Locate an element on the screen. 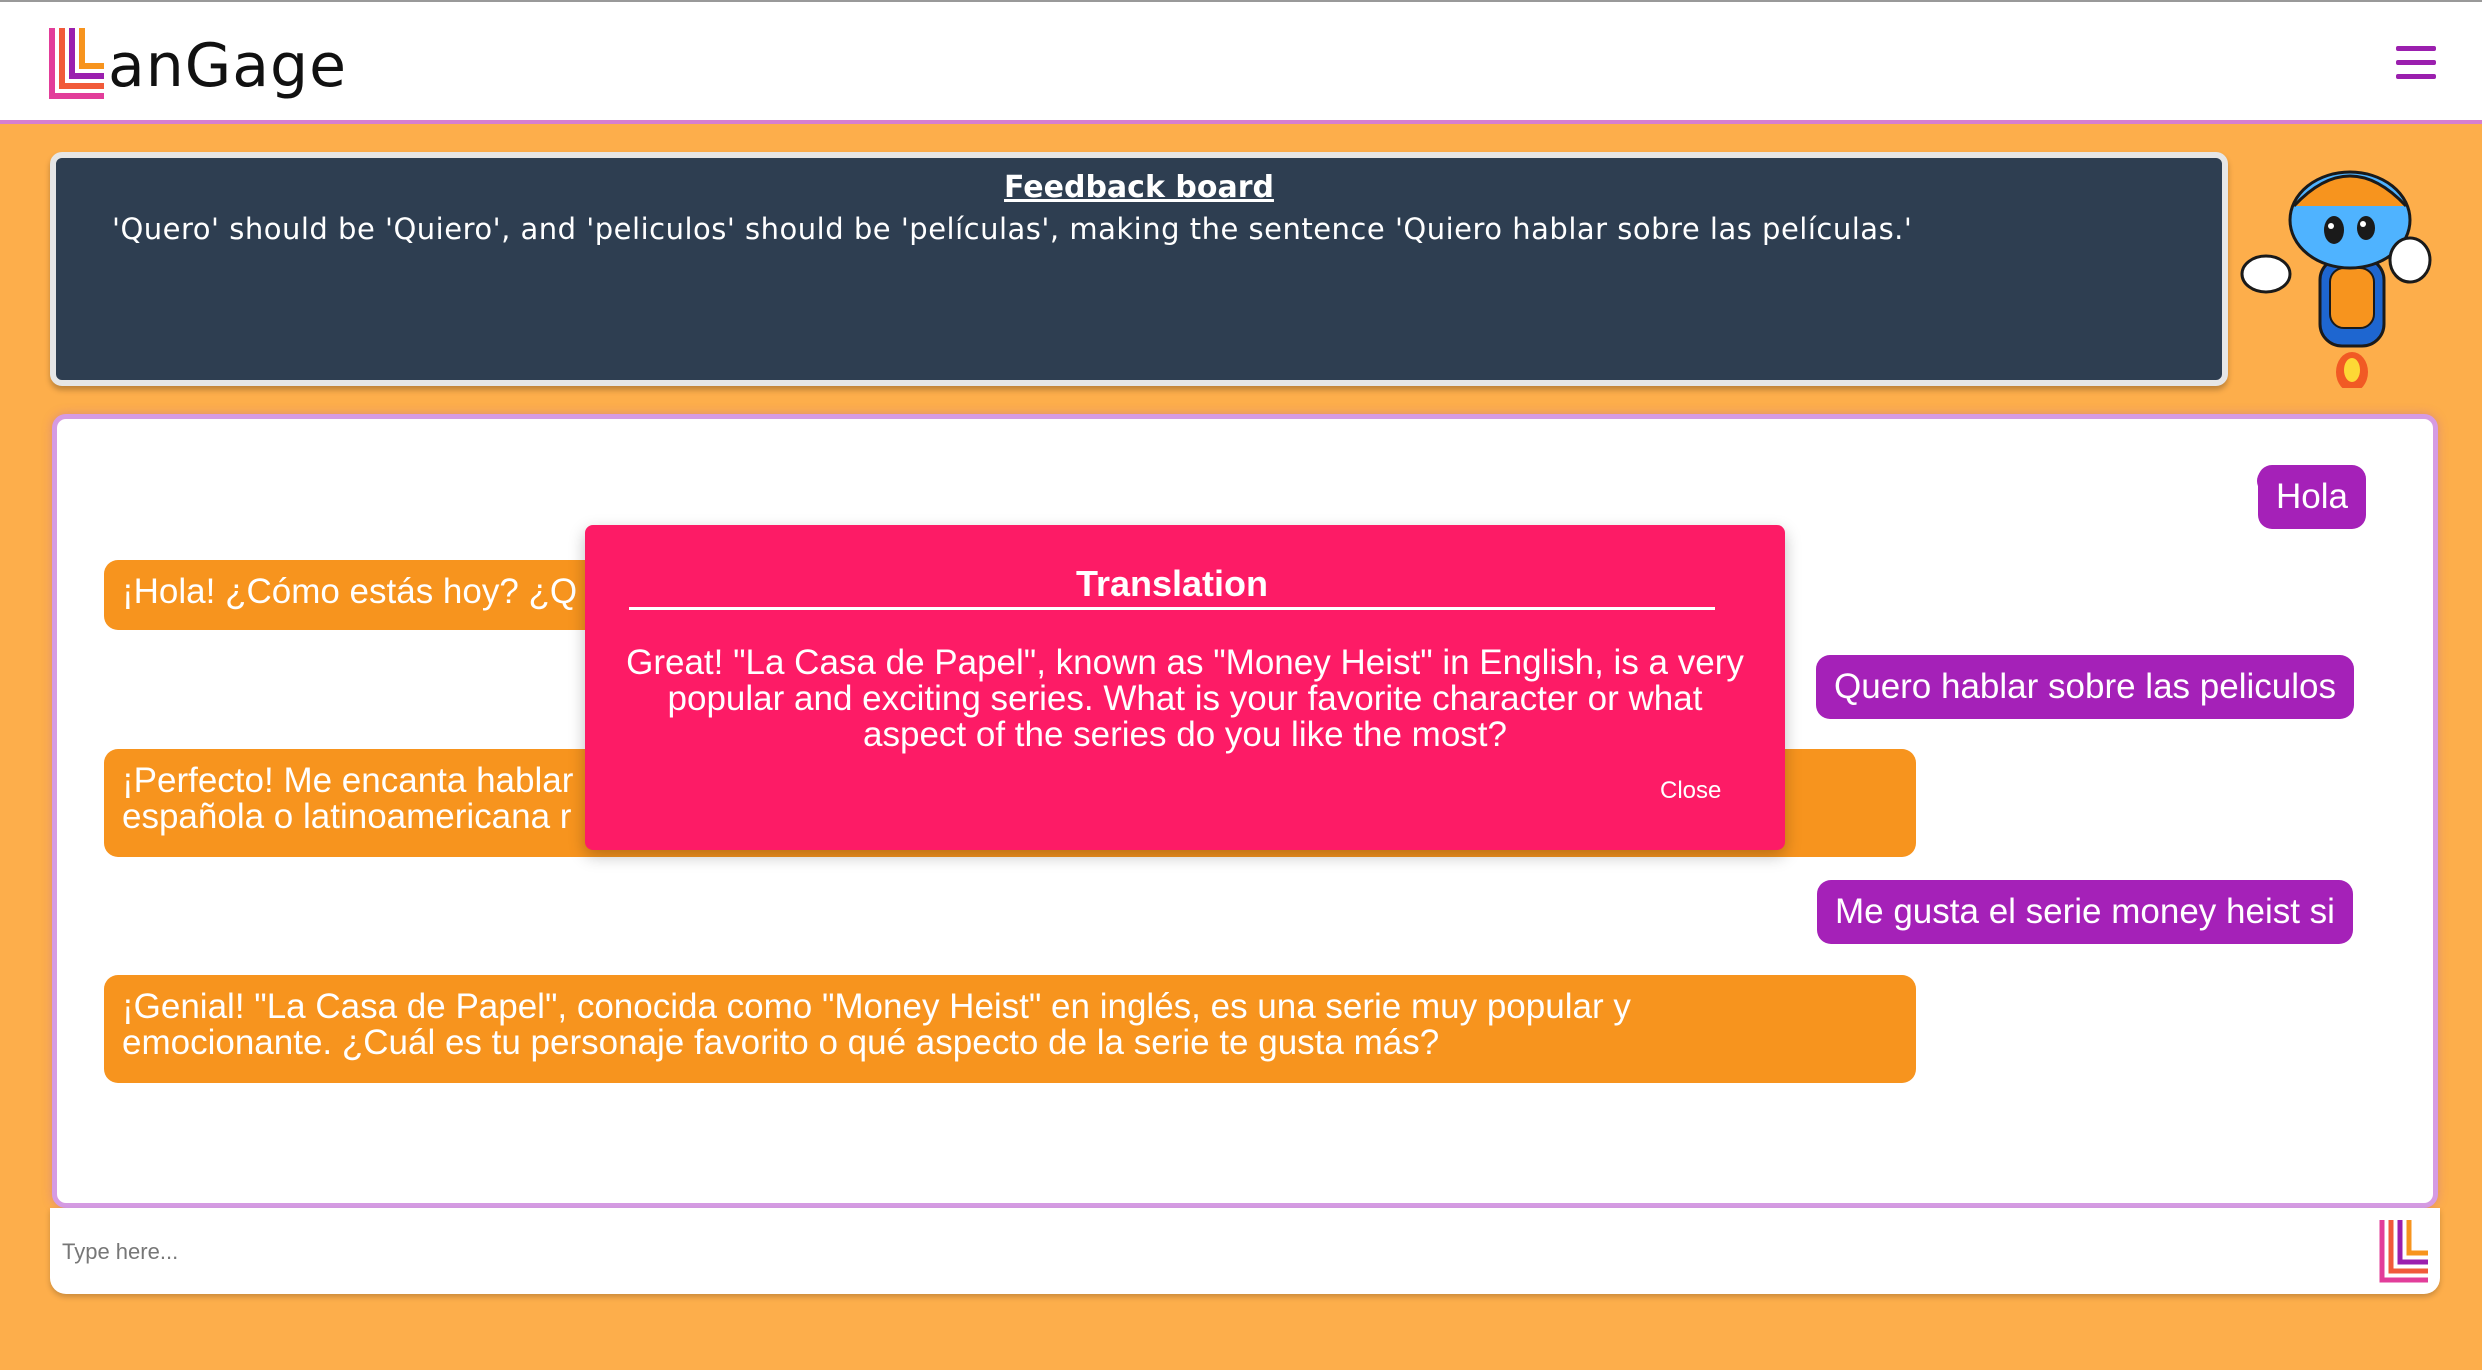 This screenshot has width=2482, height=1370. langage-logo-send-icon is located at coordinates (2405, 1251).